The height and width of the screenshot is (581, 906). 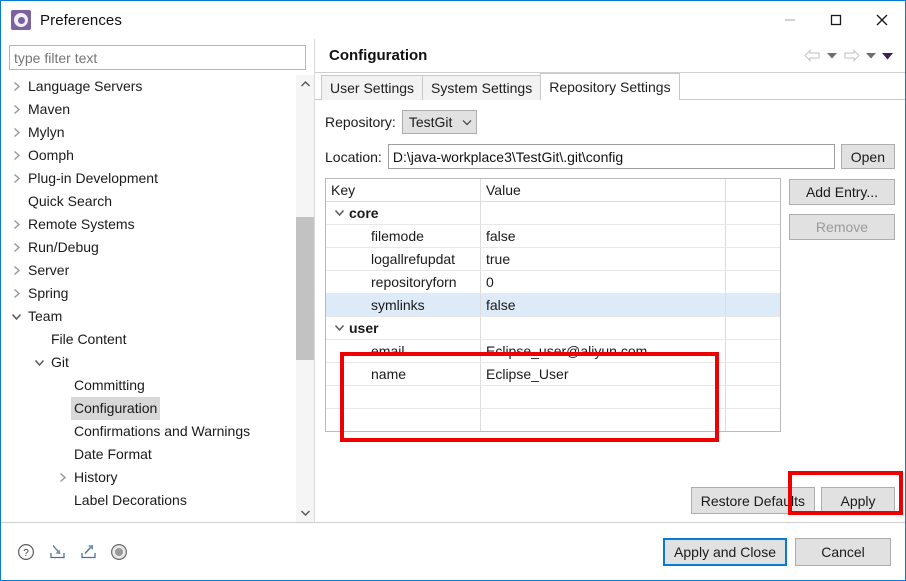 What do you see at coordinates (843, 551) in the screenshot?
I see `cancel-button: Cancel` at bounding box center [843, 551].